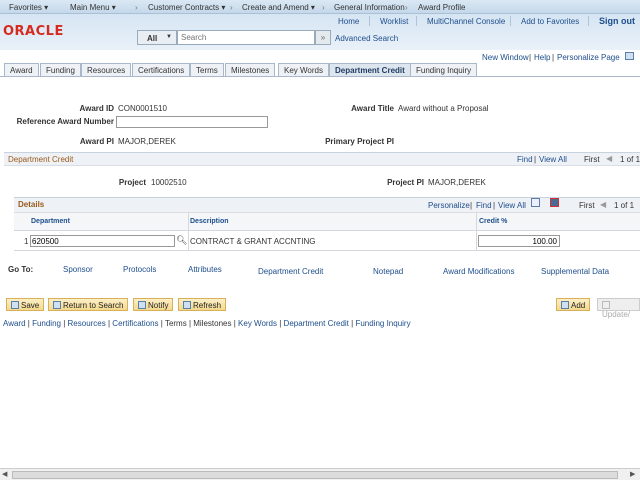 Image resolution: width=640 pixels, height=480 pixels. Describe the element at coordinates (46, 323) in the screenshot. I see `bottom-link-funding: Funding` at that location.